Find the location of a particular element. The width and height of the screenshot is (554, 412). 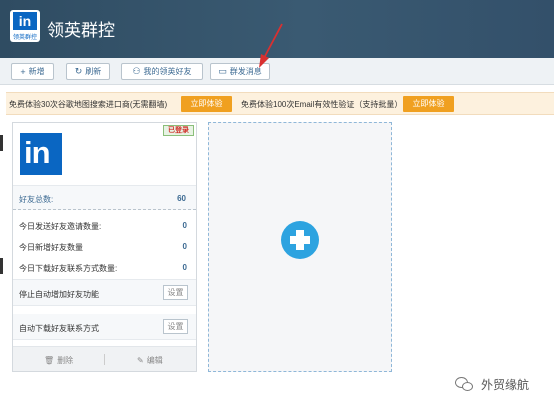

app-title: 领英群控 is located at coordinates (81, 30).